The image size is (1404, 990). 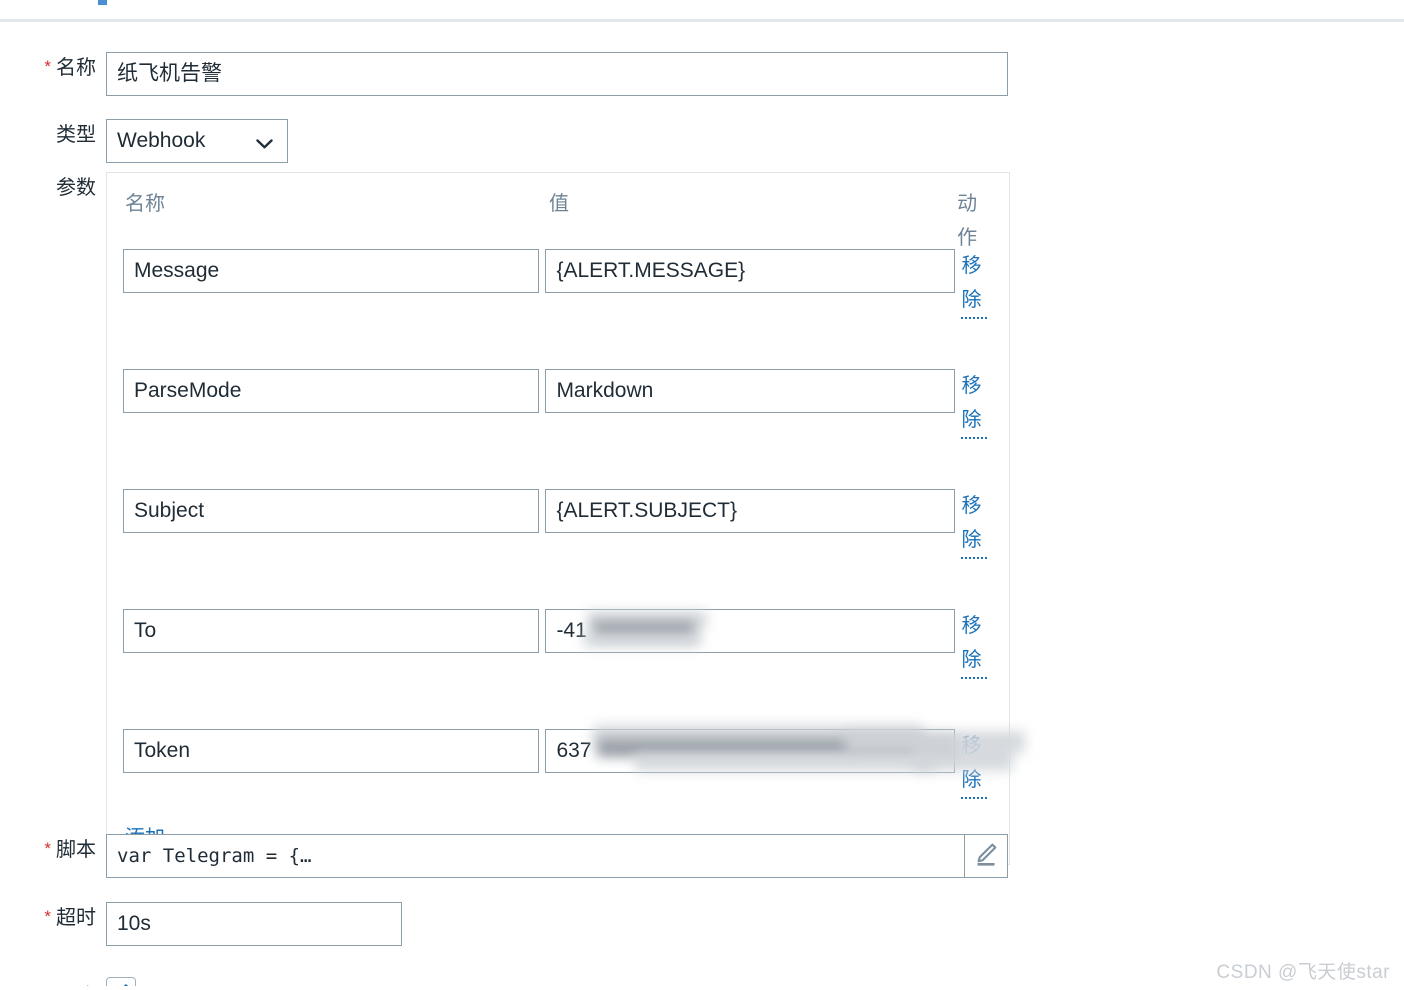 I want to click on form-row-name: * 名称 纸飞机告警, so click(x=511, y=74).